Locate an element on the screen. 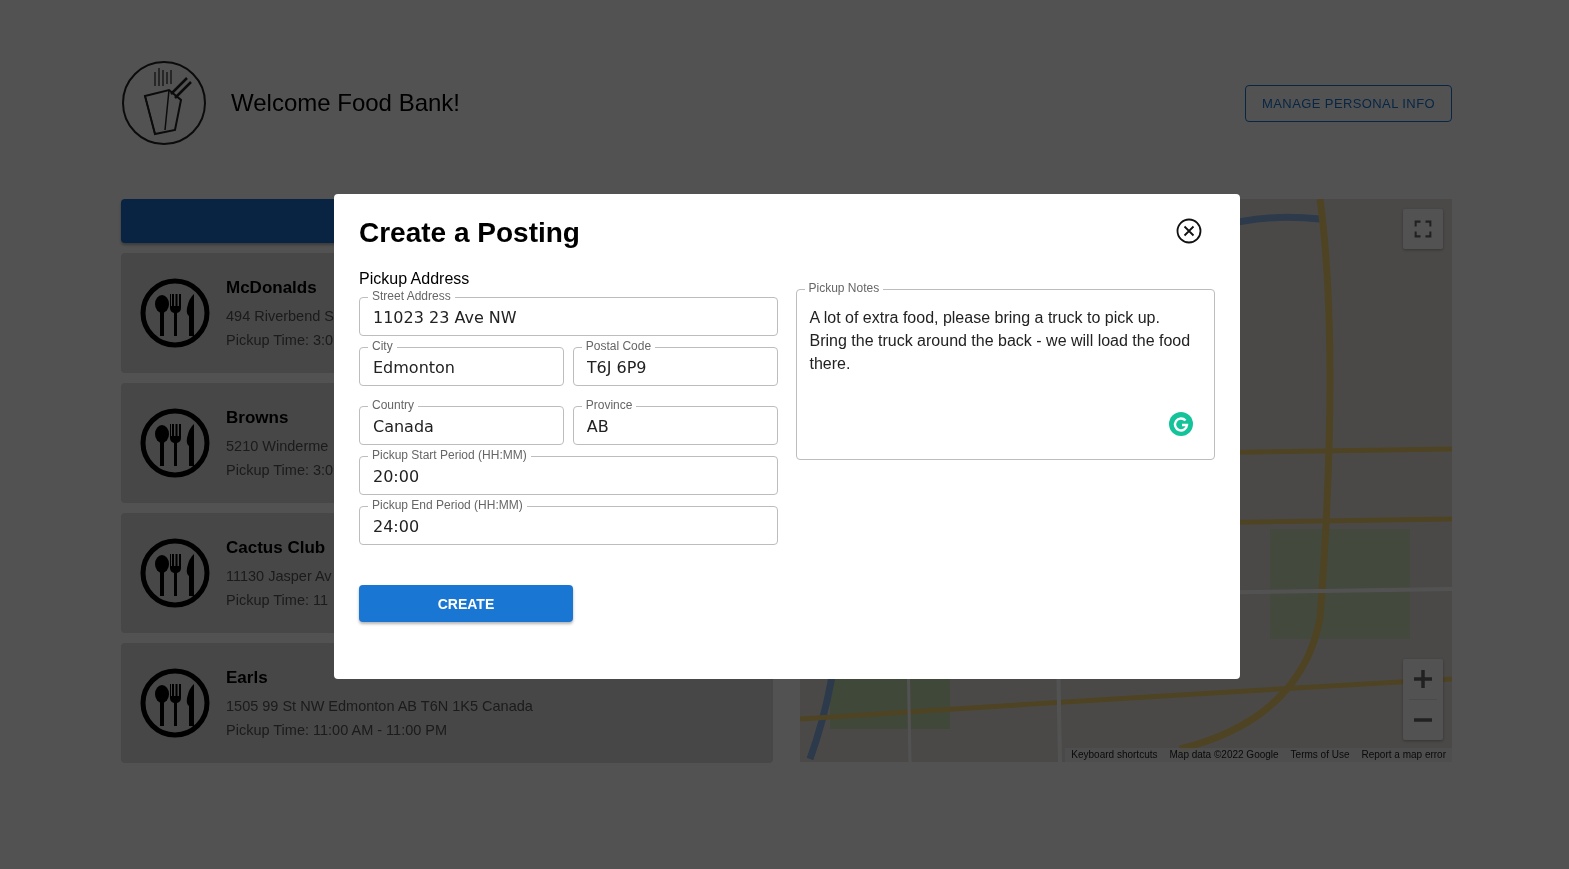 This screenshot has width=1569, height=869. plus-icon is located at coordinates (1423, 679).